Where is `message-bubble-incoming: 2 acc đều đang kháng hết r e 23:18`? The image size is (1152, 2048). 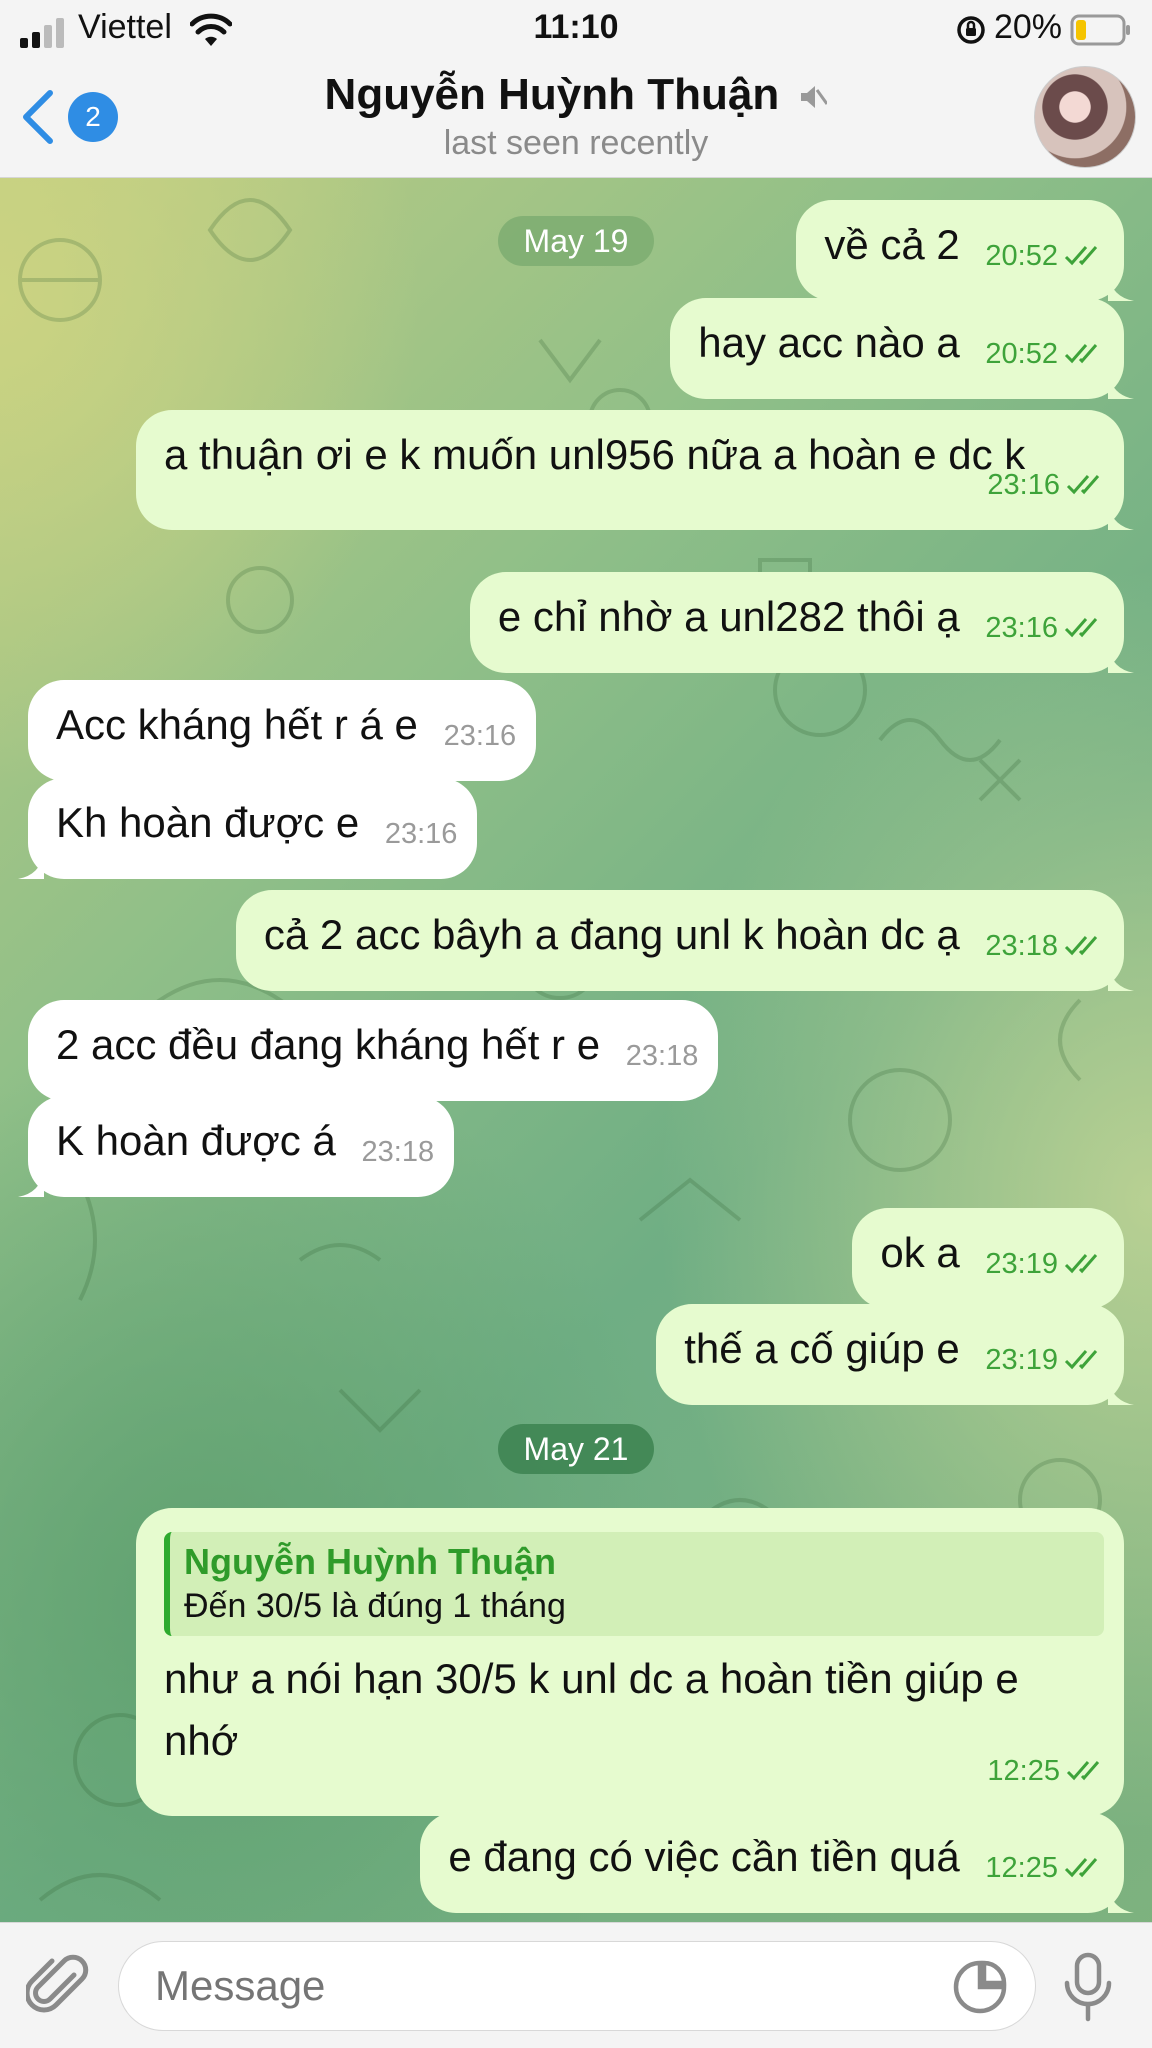
message-bubble-incoming: 2 acc đều đang kháng hết r e 23:18 is located at coordinates (373, 1050).